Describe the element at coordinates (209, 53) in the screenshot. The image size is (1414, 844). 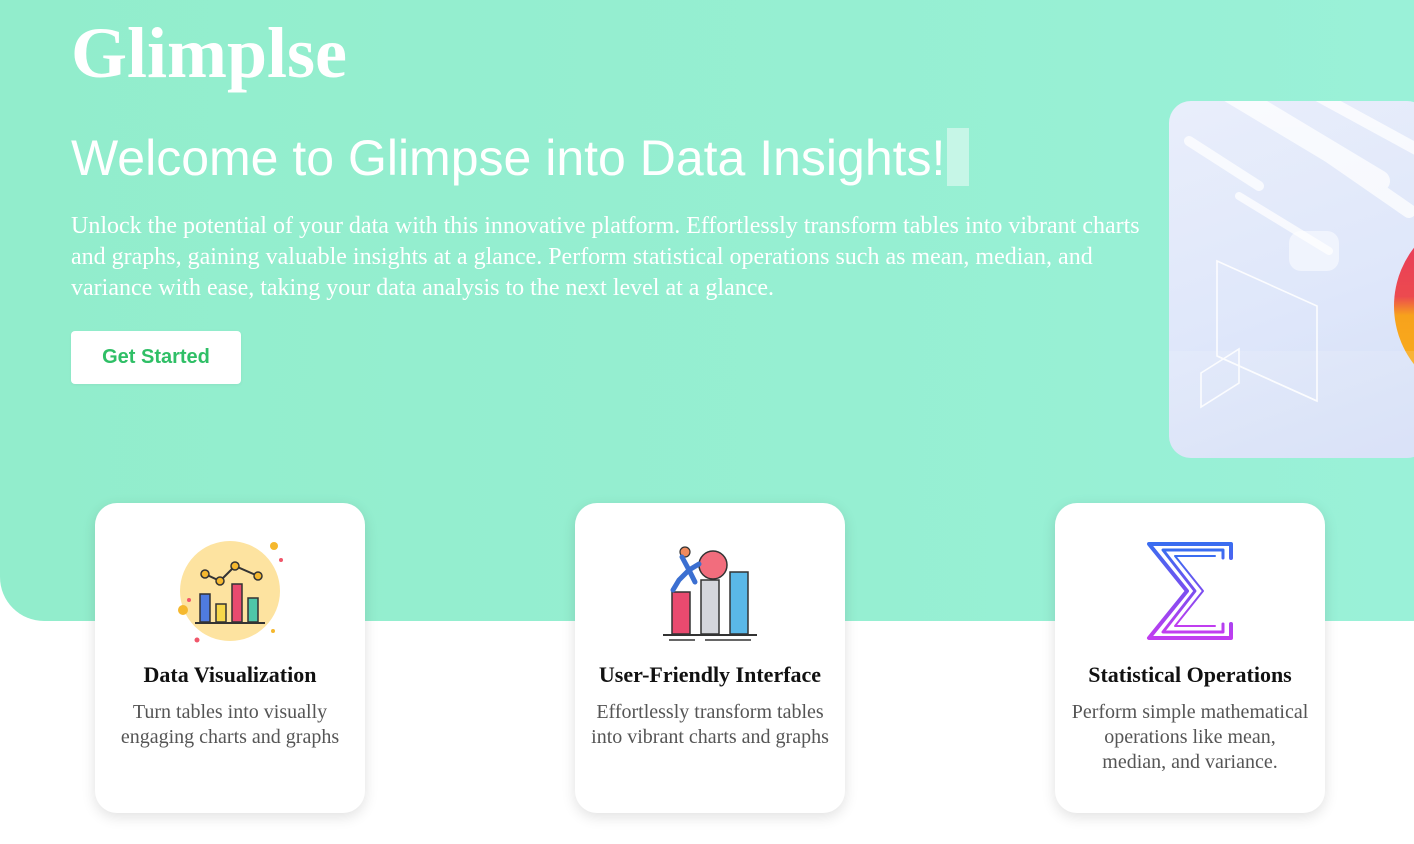
I see `brand-logo: Glimplse` at that location.